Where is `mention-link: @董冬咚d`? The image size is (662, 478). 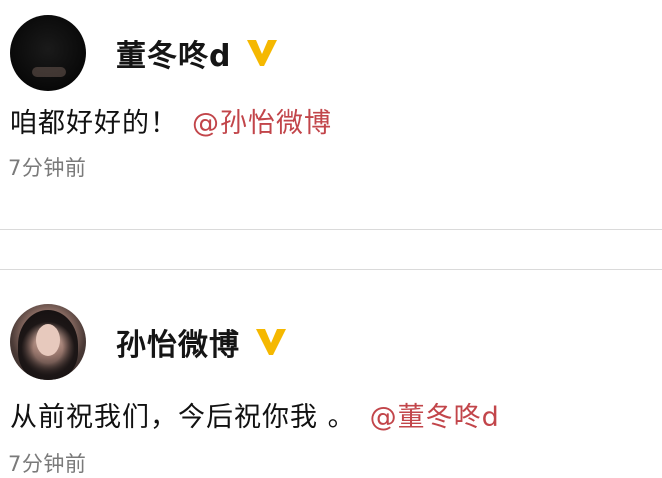 mention-link: @董冬咚d is located at coordinates (435, 417).